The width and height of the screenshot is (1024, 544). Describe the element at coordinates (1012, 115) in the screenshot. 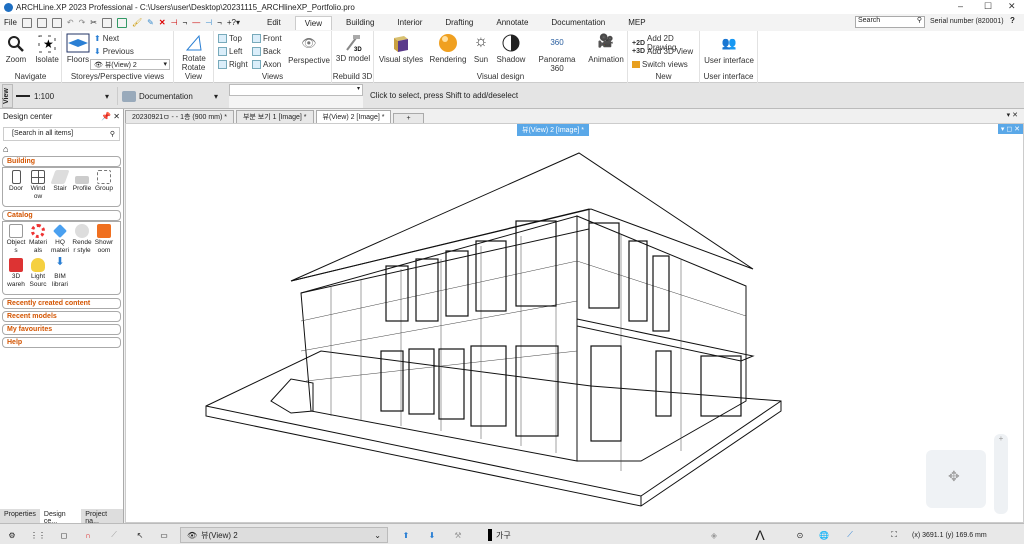

I see `tab-menu-icon: ▾ ✕` at that location.